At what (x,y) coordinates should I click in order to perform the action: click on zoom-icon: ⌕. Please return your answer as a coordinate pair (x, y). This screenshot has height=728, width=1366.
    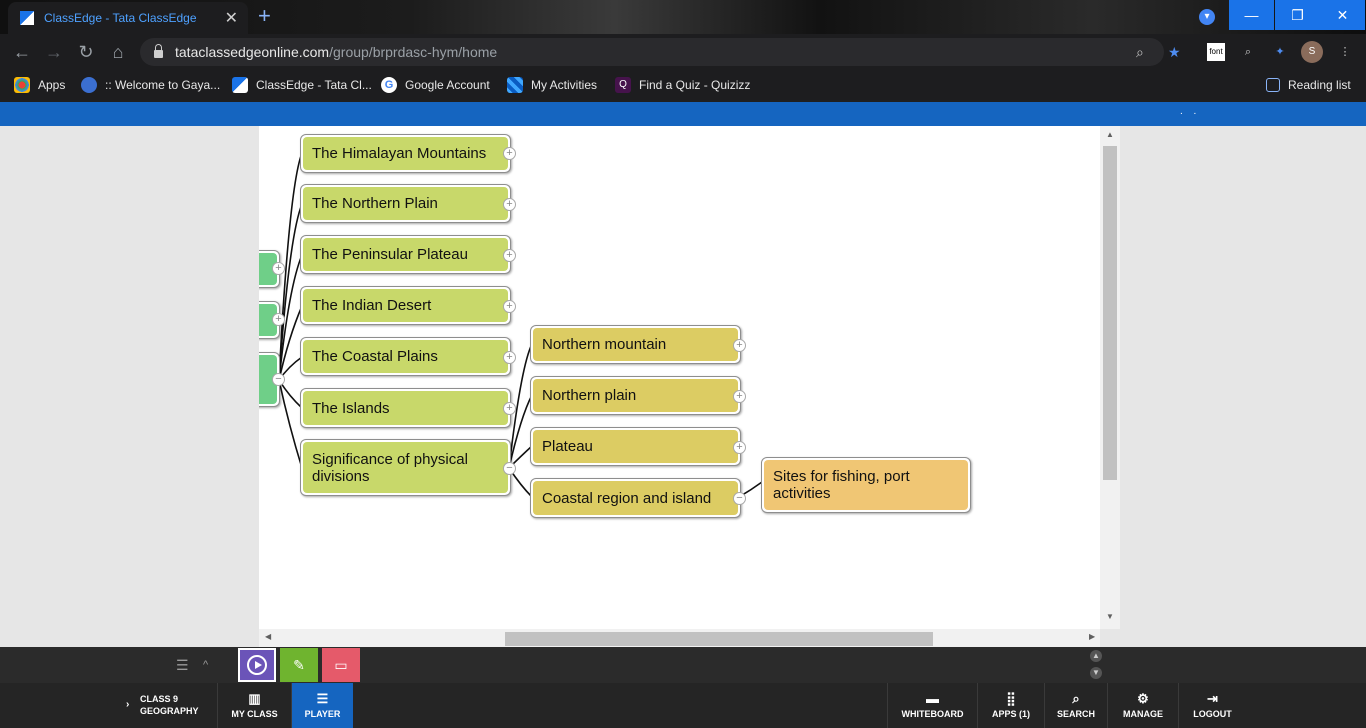
    Looking at the image, I should click on (1140, 52).